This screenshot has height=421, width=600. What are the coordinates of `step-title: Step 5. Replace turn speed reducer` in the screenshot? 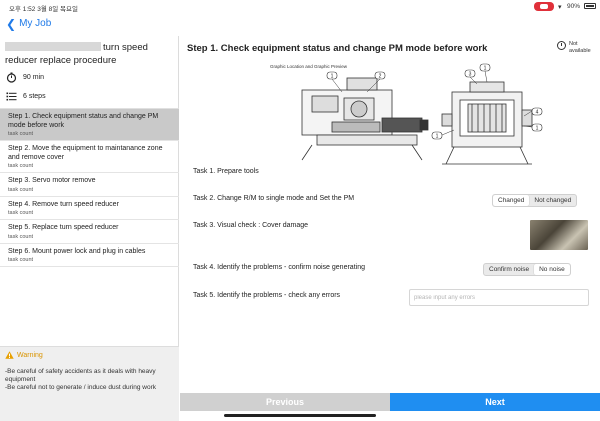 It's located at (63, 227).